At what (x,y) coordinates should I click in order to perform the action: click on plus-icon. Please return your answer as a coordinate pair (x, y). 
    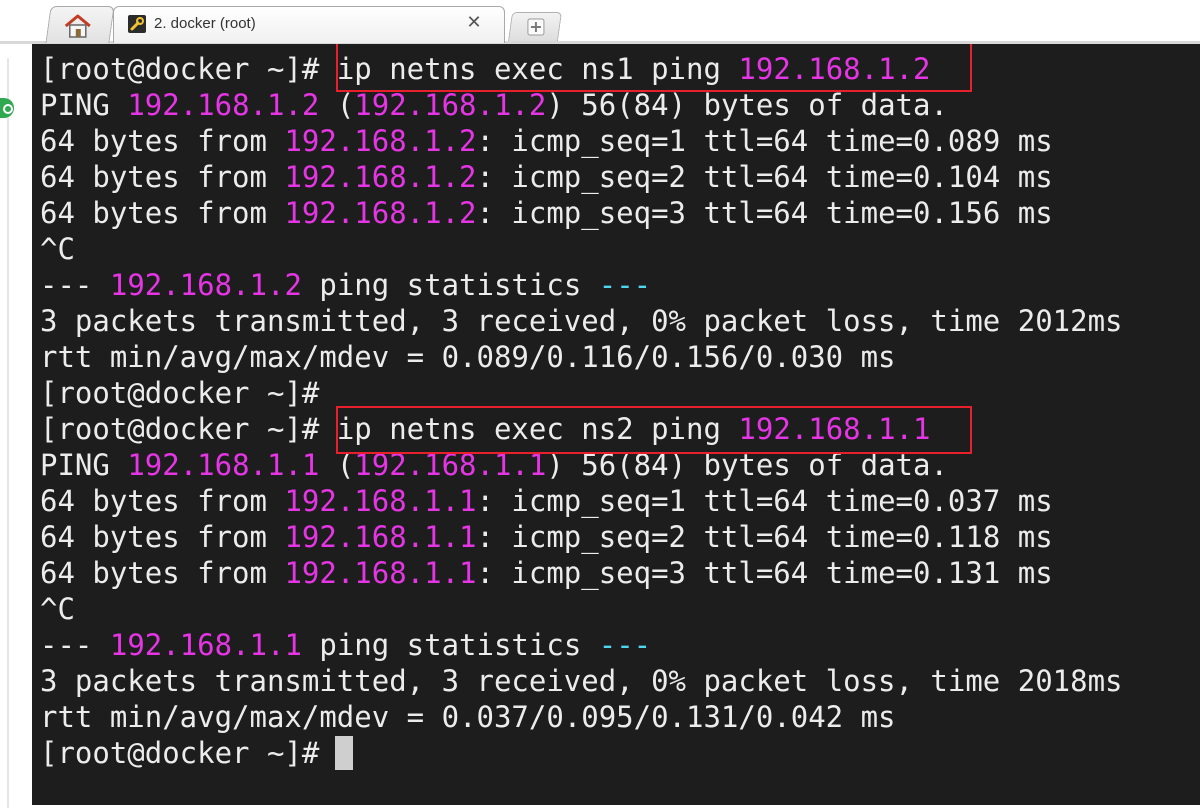
    Looking at the image, I should click on (536, 27).